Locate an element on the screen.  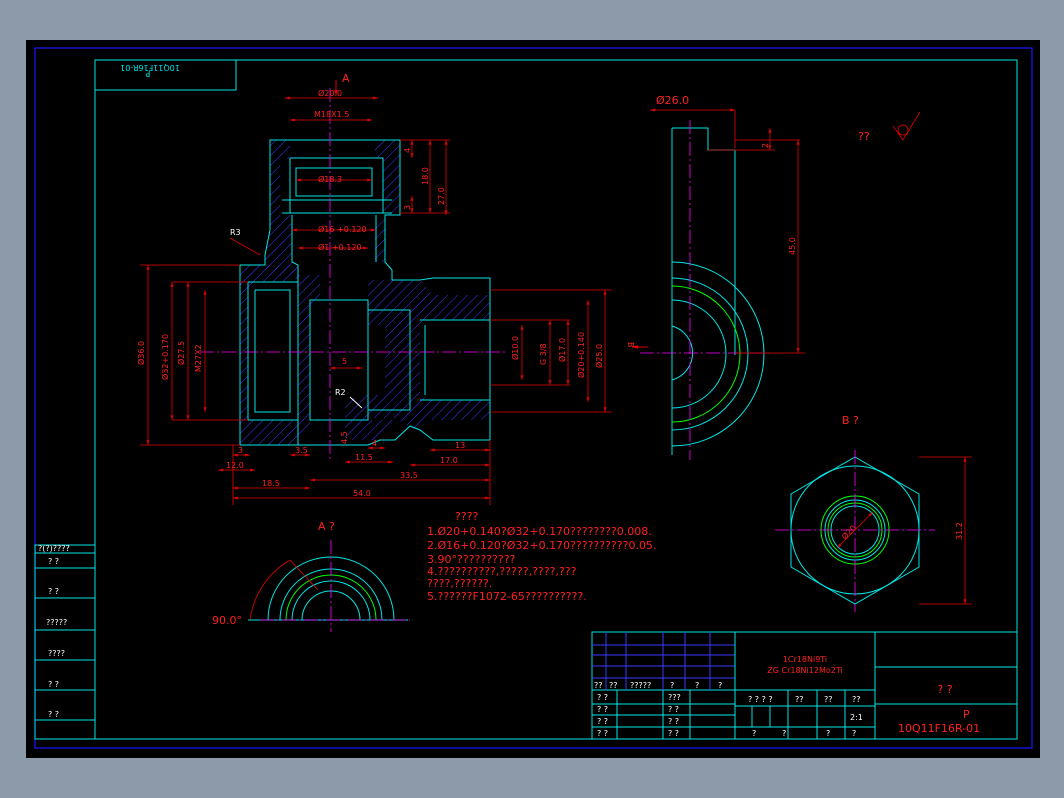
dim-d16: Ø16 +0.120 is located at coordinates (342, 229).